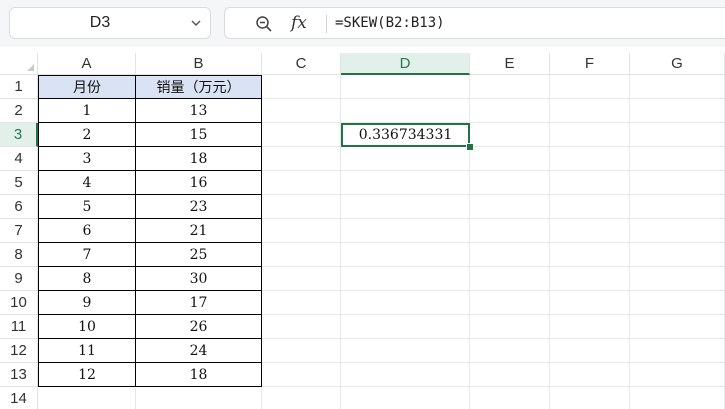  What do you see at coordinates (299, 23) in the screenshot?
I see `insert-function-icon: fx` at bounding box center [299, 23].